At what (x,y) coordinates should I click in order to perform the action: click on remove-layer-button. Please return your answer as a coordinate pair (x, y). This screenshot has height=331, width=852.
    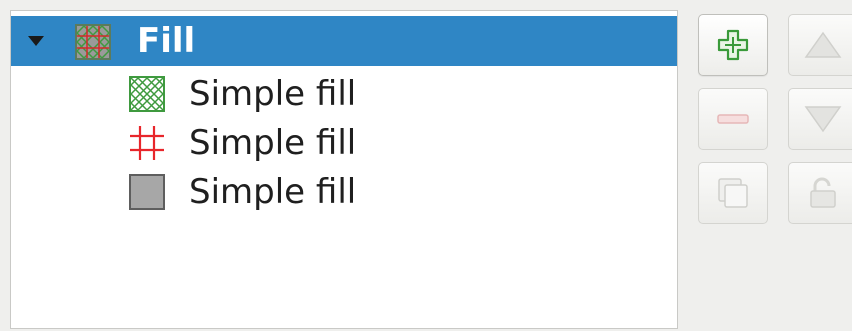
    Looking at the image, I should click on (733, 119).